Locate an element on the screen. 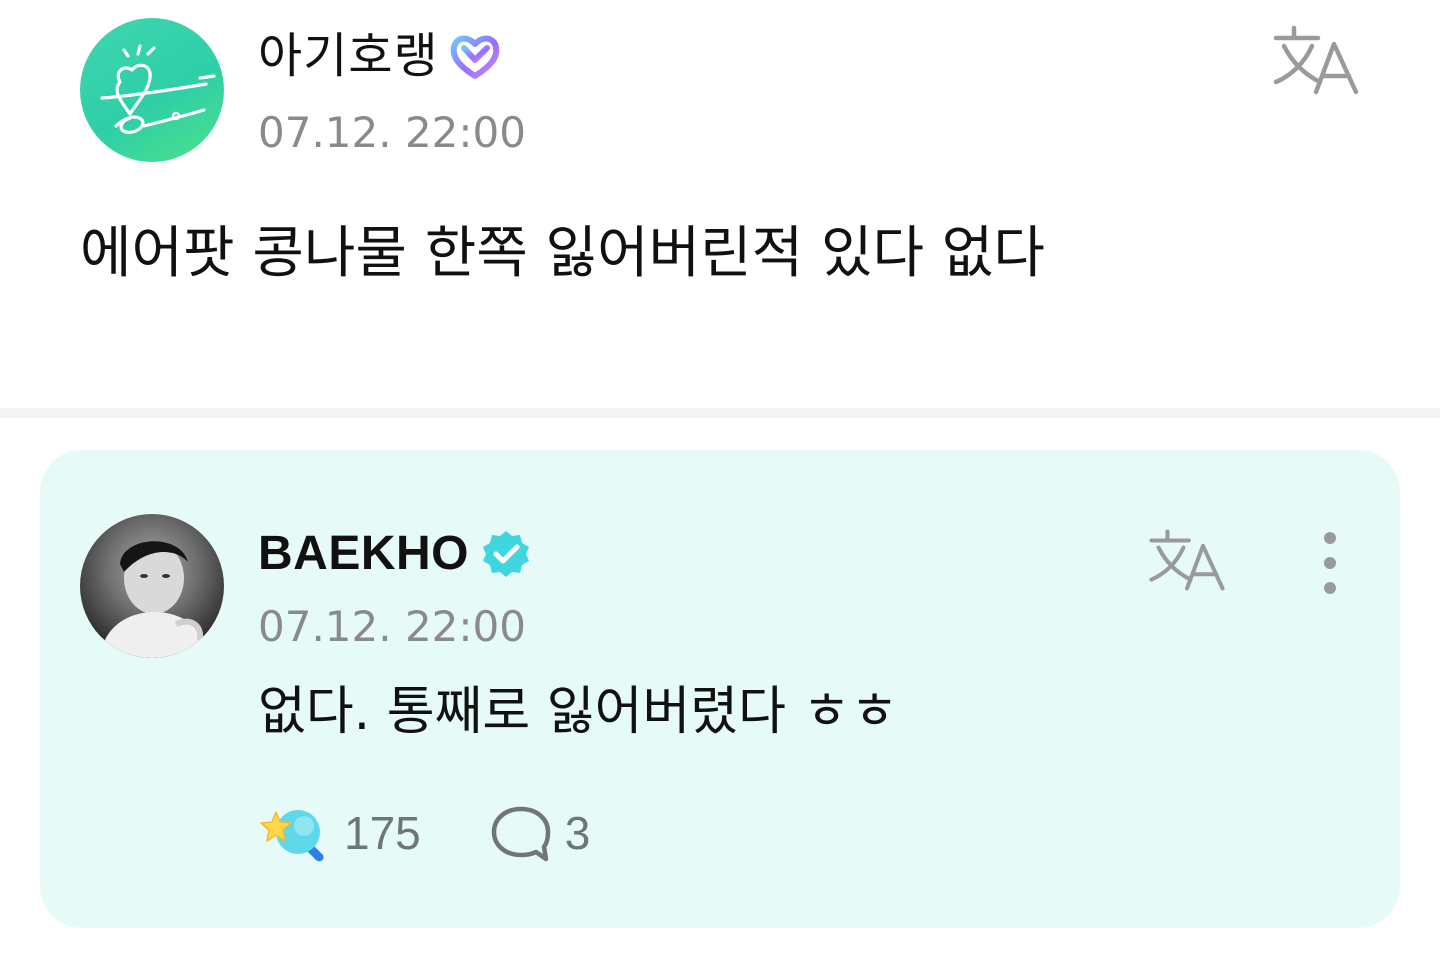 The image size is (1440, 956). more-options-button is located at coordinates (1330, 563).